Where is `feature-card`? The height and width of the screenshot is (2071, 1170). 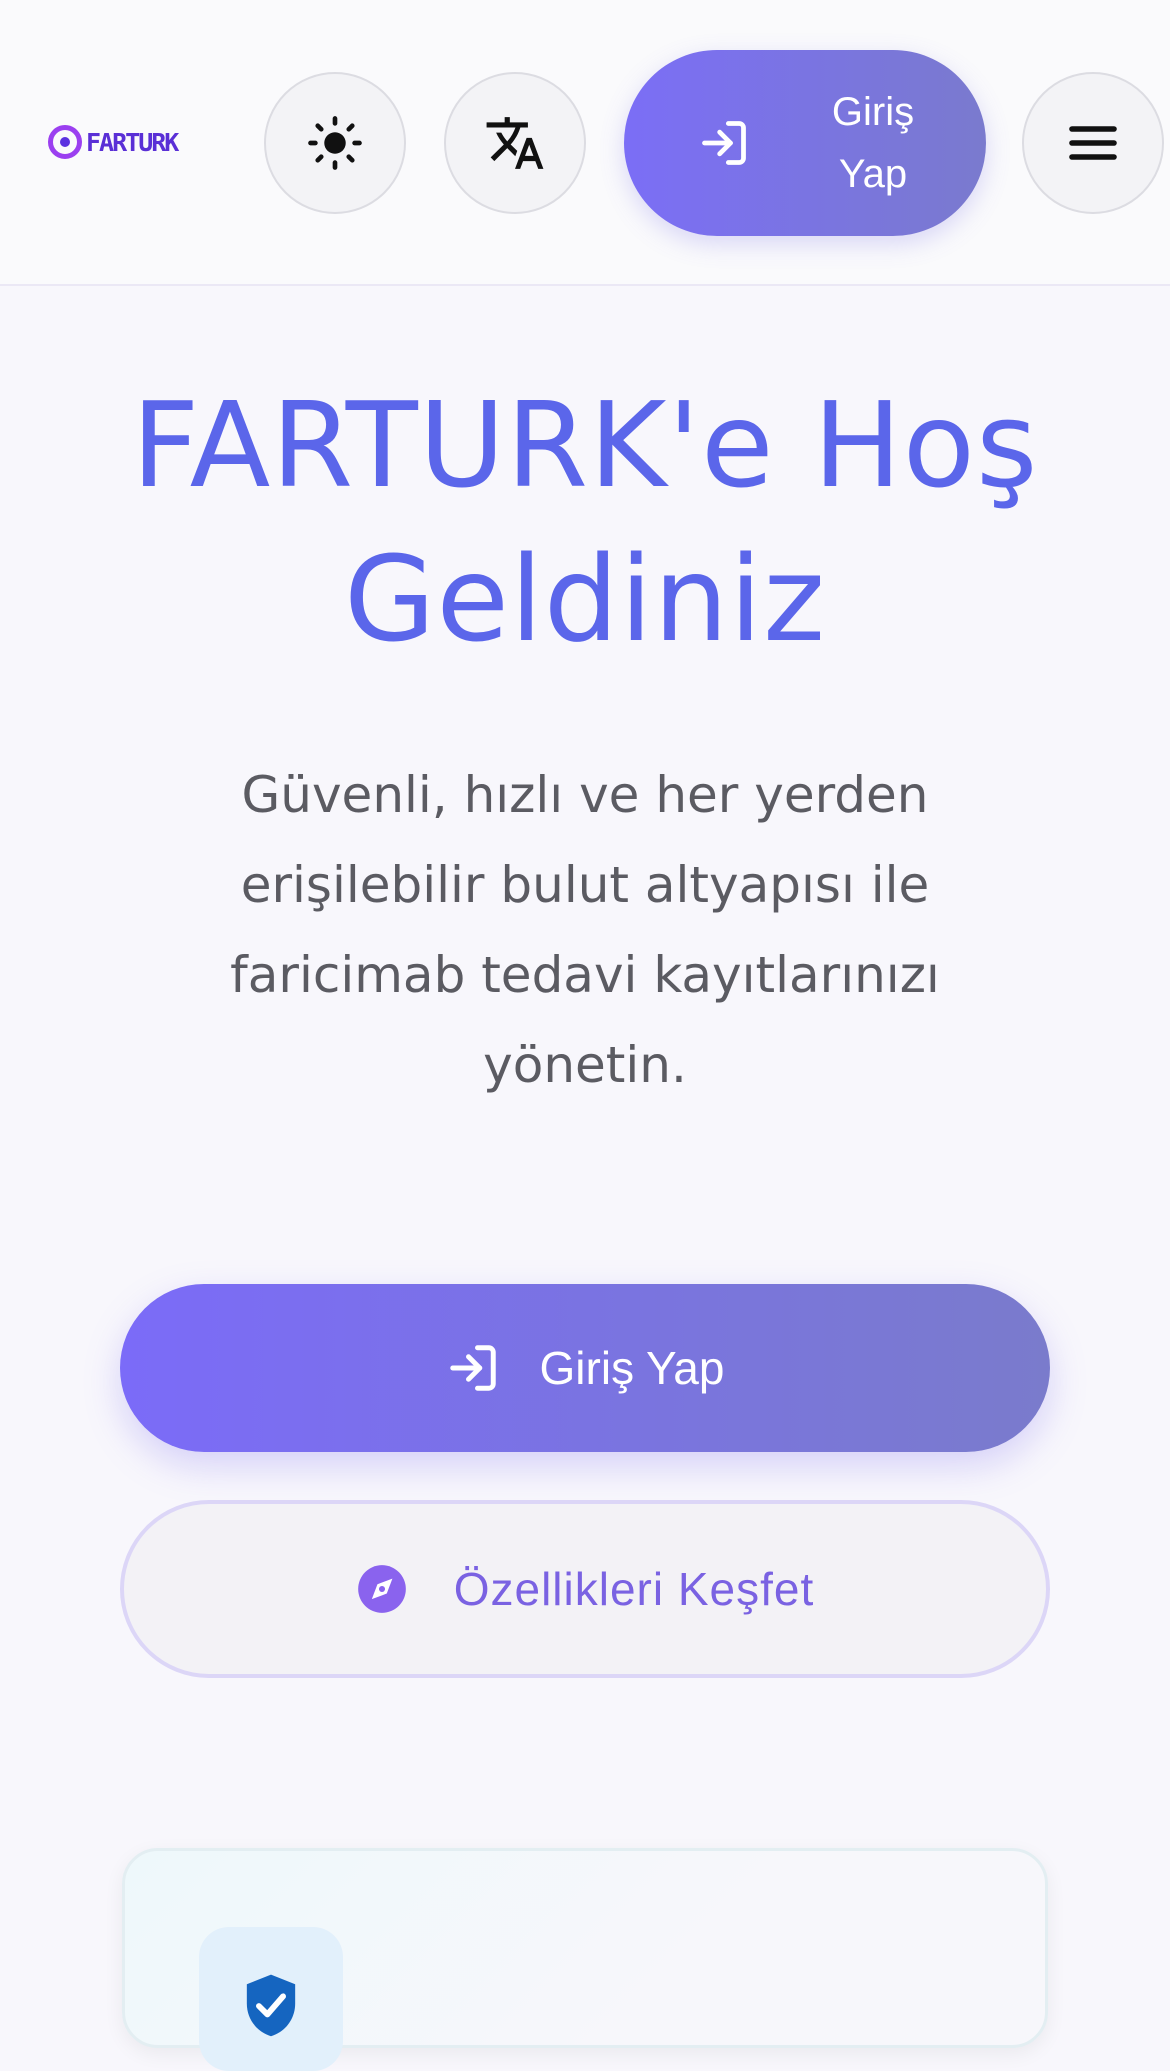 feature-card is located at coordinates (585, 1959).